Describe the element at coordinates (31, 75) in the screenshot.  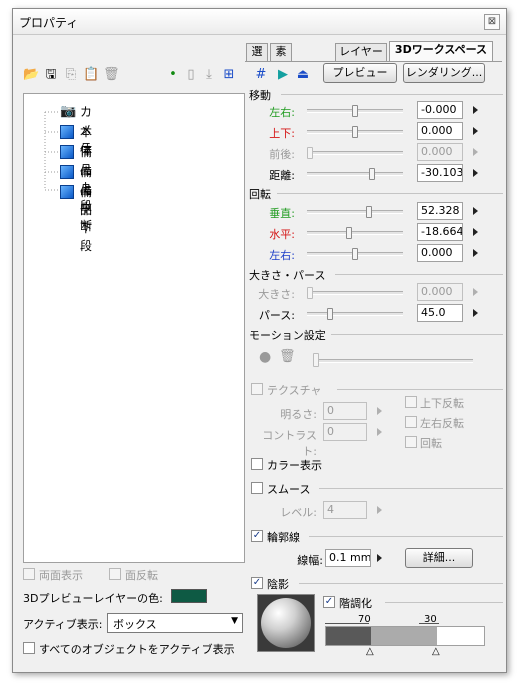
I see `open-folder-icon: 📂` at that location.